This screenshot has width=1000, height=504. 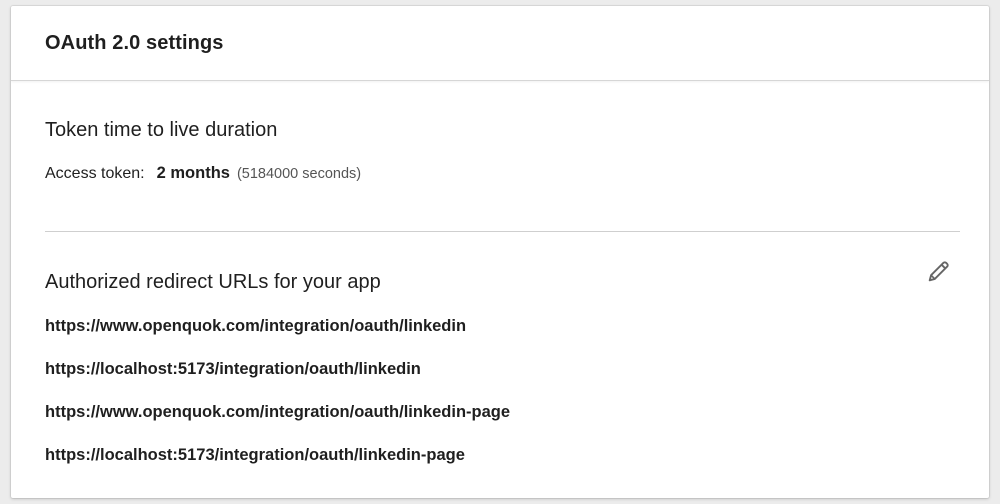 What do you see at coordinates (500, 43) in the screenshot?
I see `card-header: OAuth 2.0 settings` at bounding box center [500, 43].